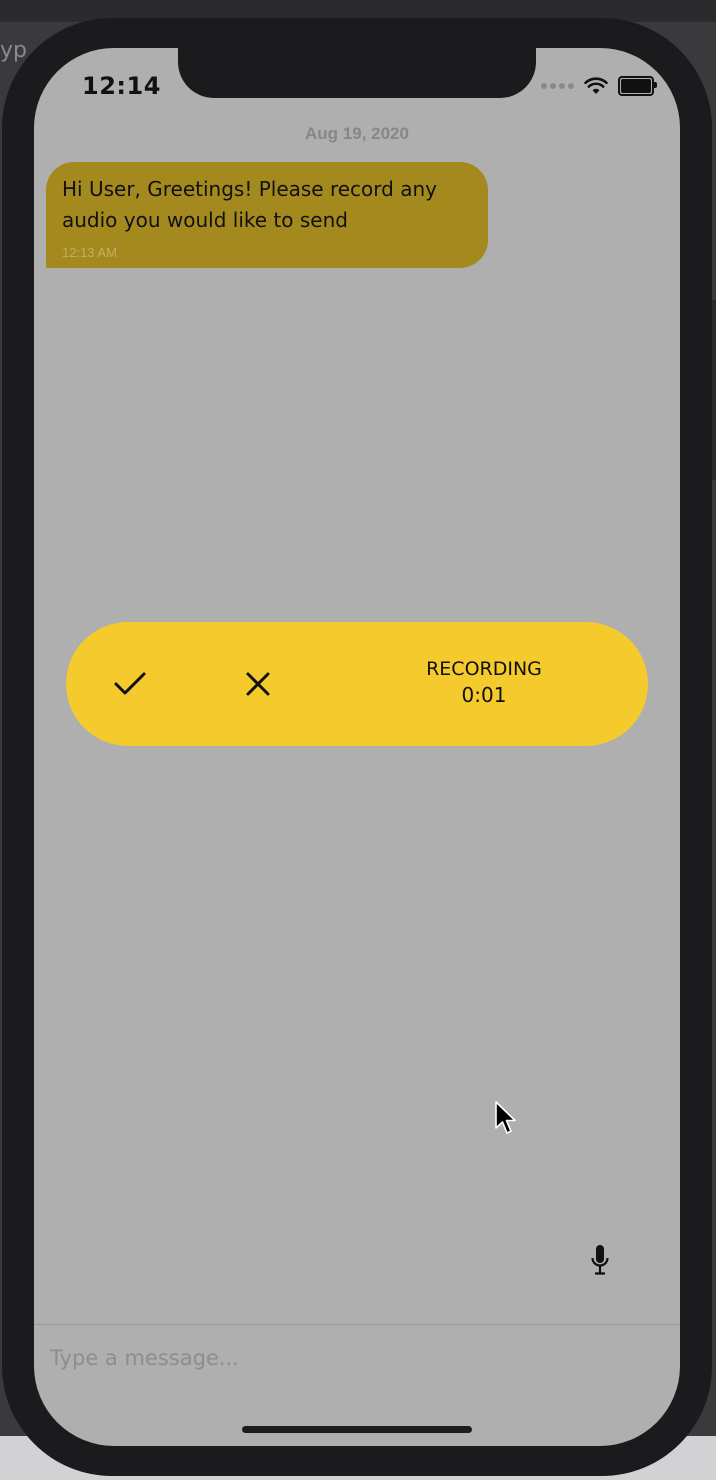 The image size is (716, 1480). What do you see at coordinates (557, 86) in the screenshot?
I see `signal-icon` at bounding box center [557, 86].